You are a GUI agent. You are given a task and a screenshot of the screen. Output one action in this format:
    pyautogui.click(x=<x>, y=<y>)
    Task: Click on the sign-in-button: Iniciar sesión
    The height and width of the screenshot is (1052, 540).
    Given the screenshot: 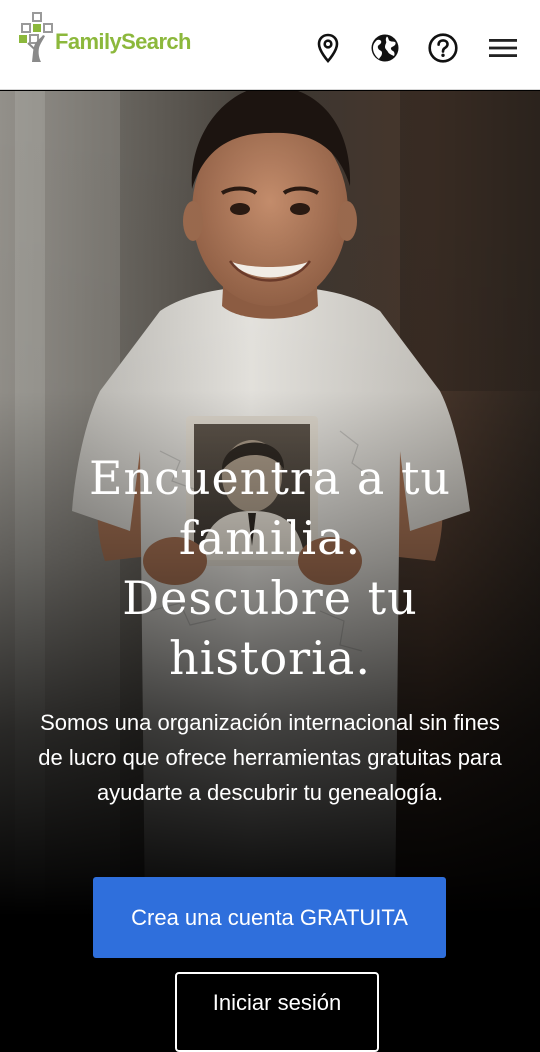 What is the action you would take?
    pyautogui.click(x=277, y=1012)
    